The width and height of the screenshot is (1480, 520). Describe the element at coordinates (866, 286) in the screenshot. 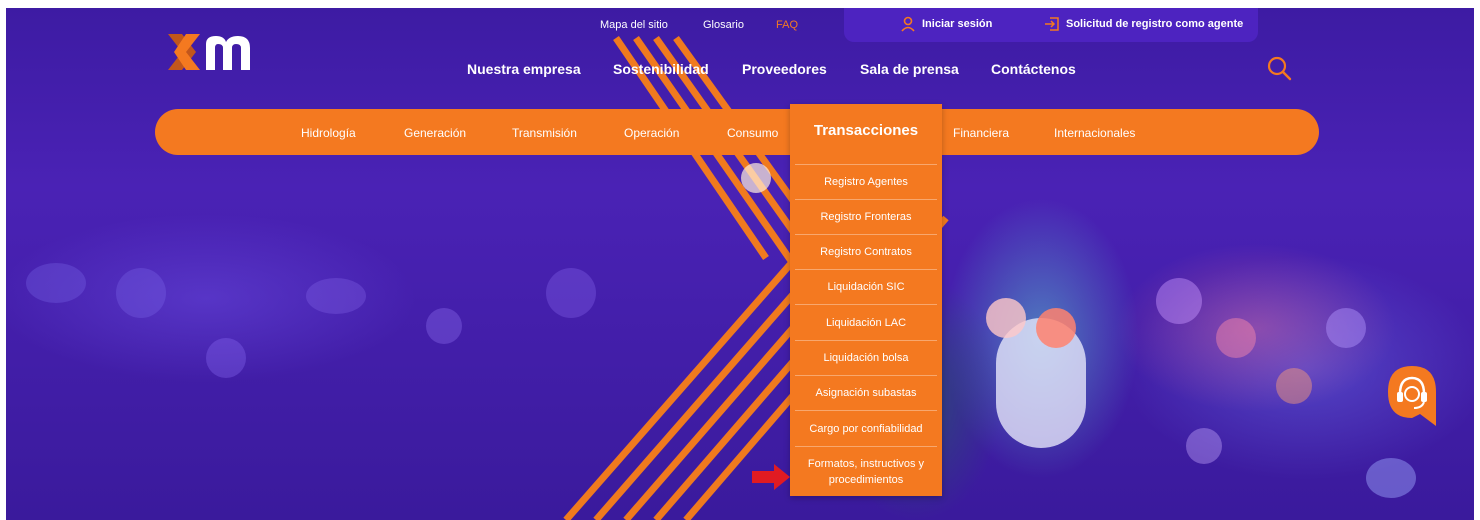

I see `menu-item-liquidacion-sic: Liquidación SIC` at that location.